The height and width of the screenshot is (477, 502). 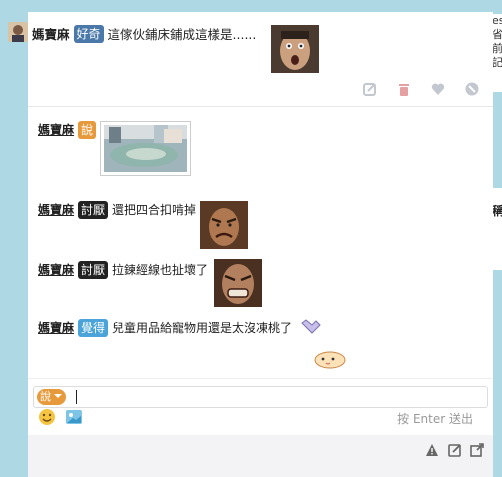 What do you see at coordinates (472, 89) in the screenshot?
I see `hide-icon` at bounding box center [472, 89].